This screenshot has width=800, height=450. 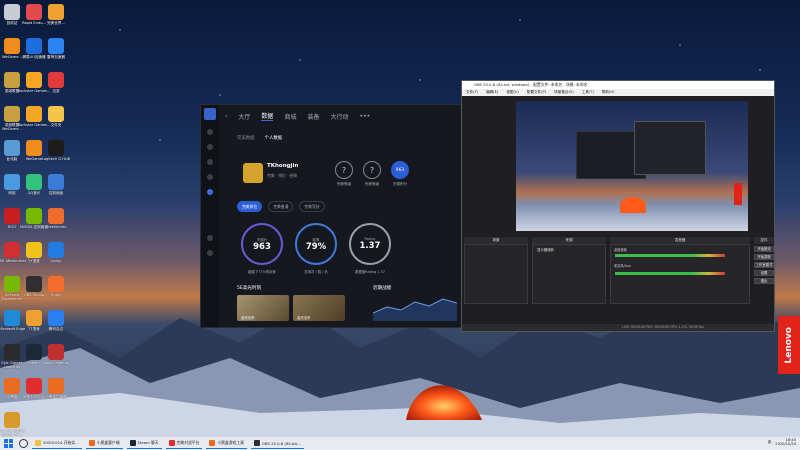 What do you see at coordinates (372, 184) in the screenshot?
I see `rank-badge-2-label: 完美等级` at bounding box center [372, 184].